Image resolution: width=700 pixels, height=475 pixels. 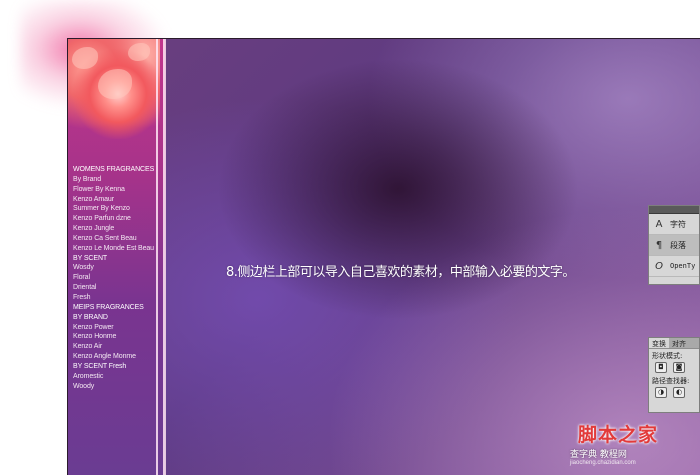 I want to click on transform-panel: 变换 对齐 形状模式: ◘ ◙ 路径查找器: ◑ ◐, so click(x=674, y=375).